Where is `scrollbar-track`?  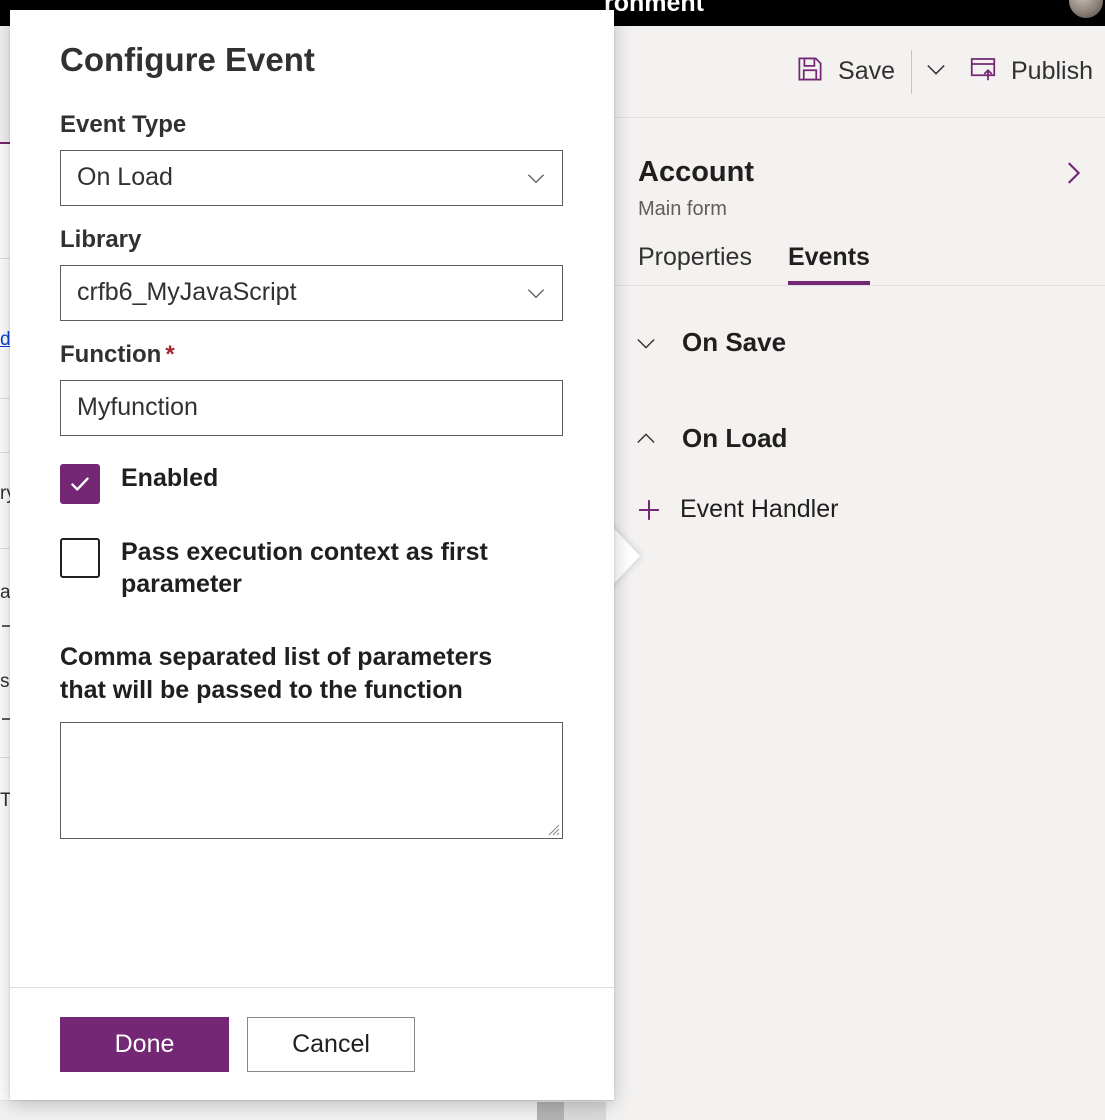 scrollbar-track is located at coordinates (585, 1111).